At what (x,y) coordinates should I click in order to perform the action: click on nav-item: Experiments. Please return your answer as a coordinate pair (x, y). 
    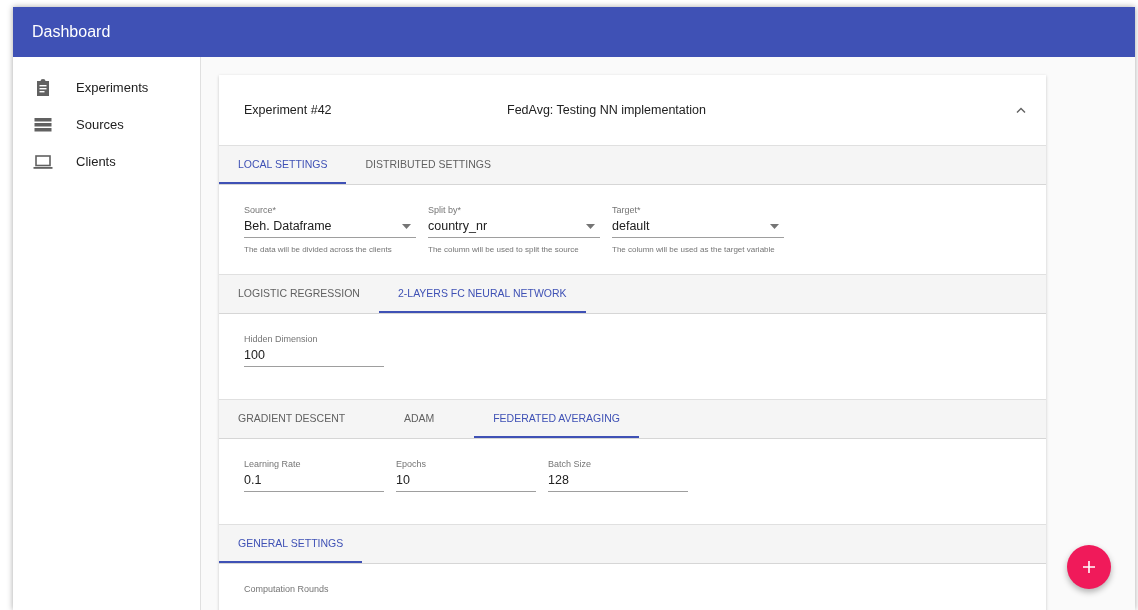
    Looking at the image, I should click on (106, 87).